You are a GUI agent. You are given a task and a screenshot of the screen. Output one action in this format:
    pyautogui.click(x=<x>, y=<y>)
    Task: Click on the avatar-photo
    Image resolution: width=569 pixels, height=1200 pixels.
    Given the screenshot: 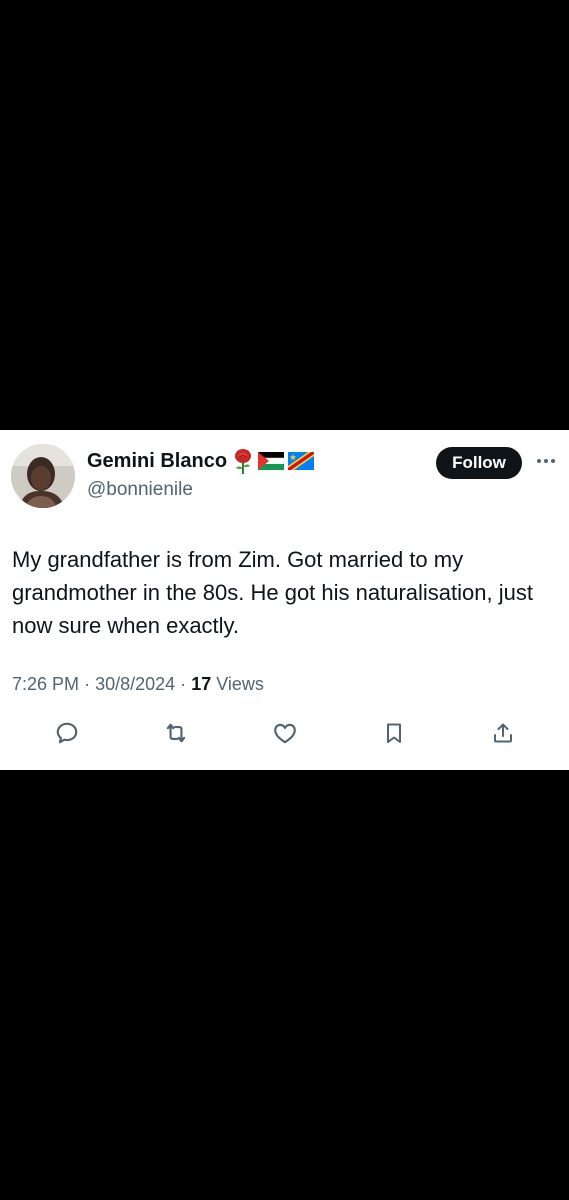 What is the action you would take?
    pyautogui.click(x=43, y=476)
    